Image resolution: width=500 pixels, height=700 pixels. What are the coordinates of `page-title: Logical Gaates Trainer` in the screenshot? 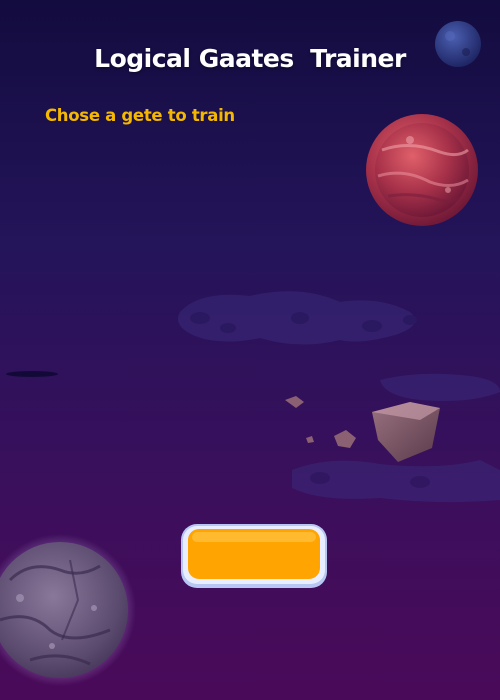 It's located at (250, 58).